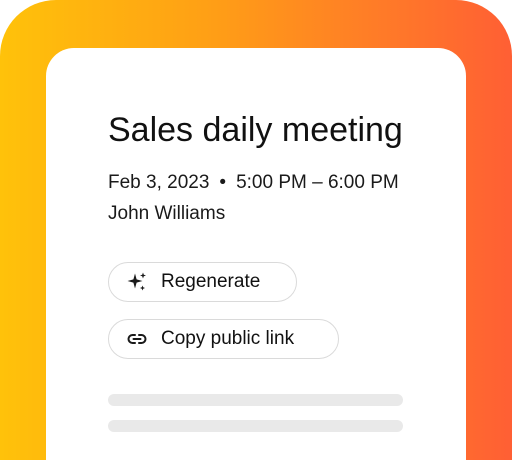  Describe the element at coordinates (159, 182) in the screenshot. I see `meeting-date: Feb 3, 2023` at that location.